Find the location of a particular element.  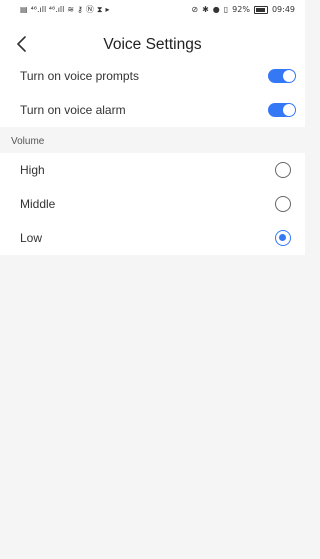

volume-option-low: Low is located at coordinates (152, 238).